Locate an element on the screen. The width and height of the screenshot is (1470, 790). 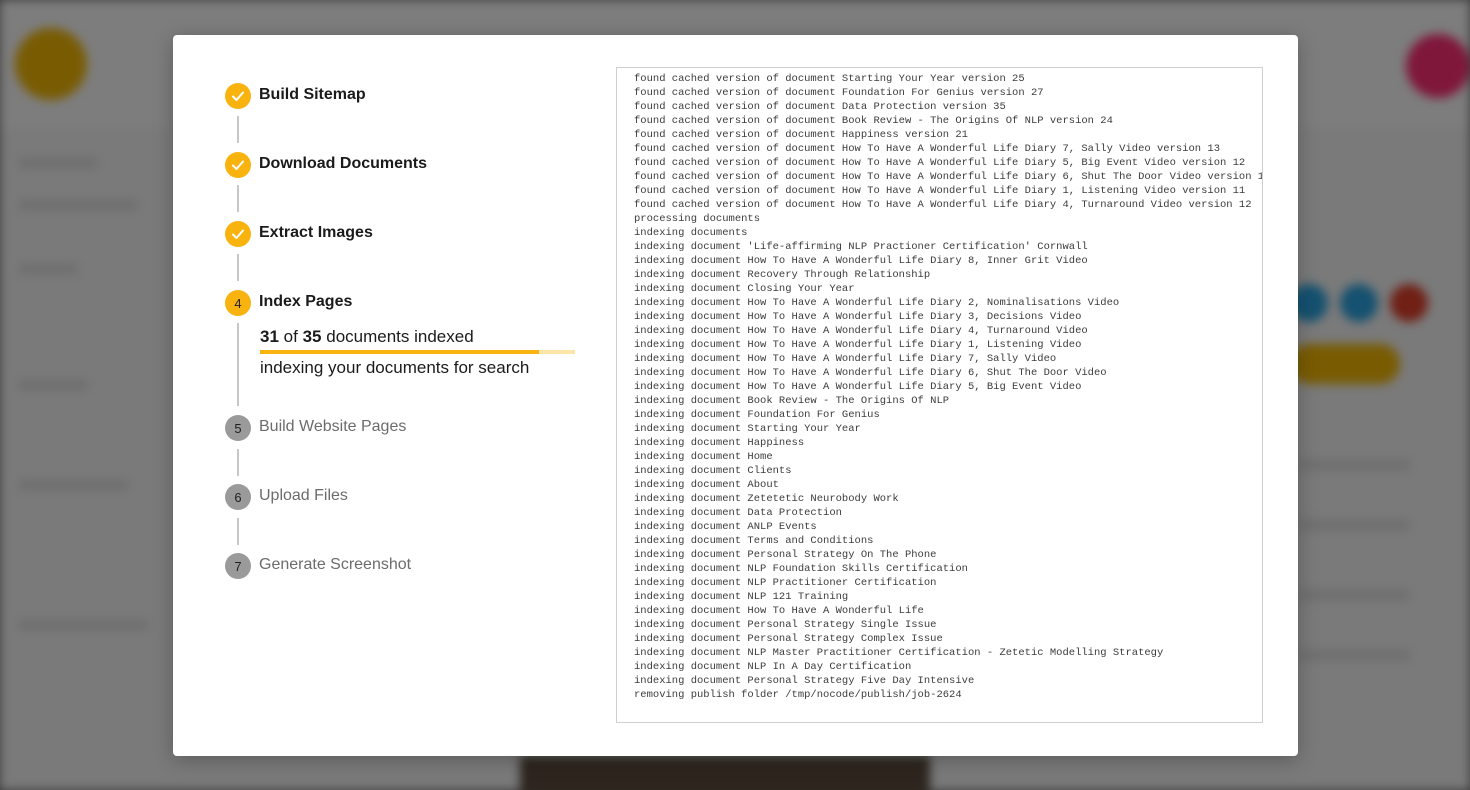
progress-total-count: 35 is located at coordinates (312, 336).